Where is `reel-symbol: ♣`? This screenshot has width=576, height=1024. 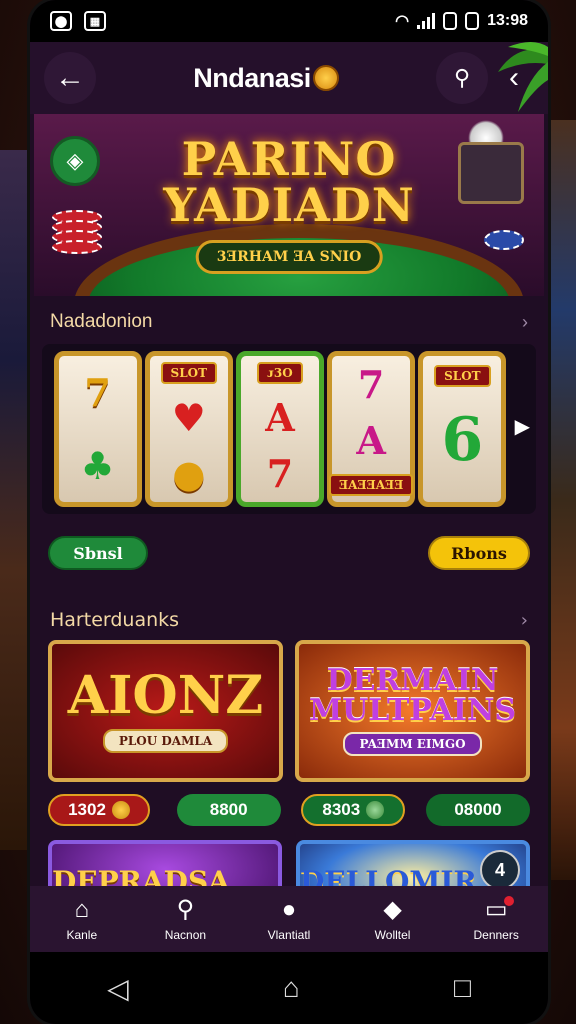 reel-symbol: ♣ is located at coordinates (97, 465).